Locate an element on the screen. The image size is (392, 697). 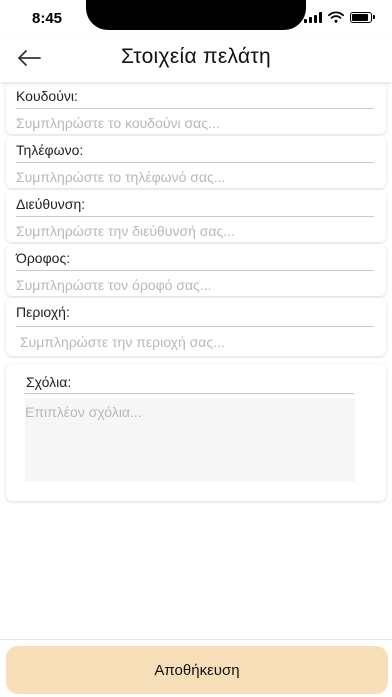
battery-icon is located at coordinates (362, 17).